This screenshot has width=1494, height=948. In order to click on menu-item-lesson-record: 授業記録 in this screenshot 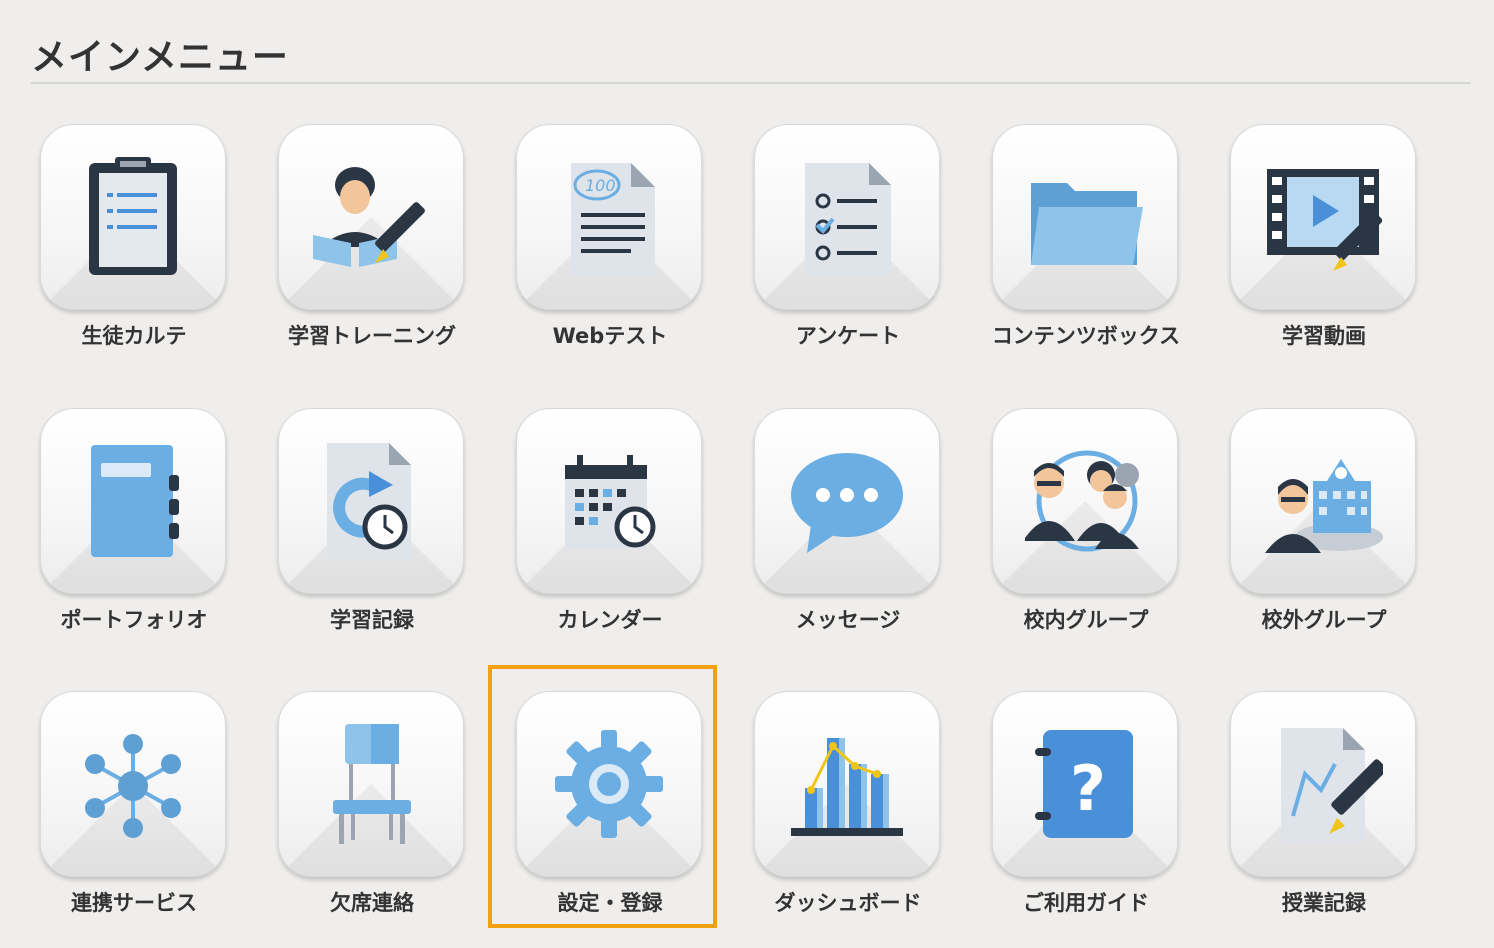, I will do `click(1344, 814)`.